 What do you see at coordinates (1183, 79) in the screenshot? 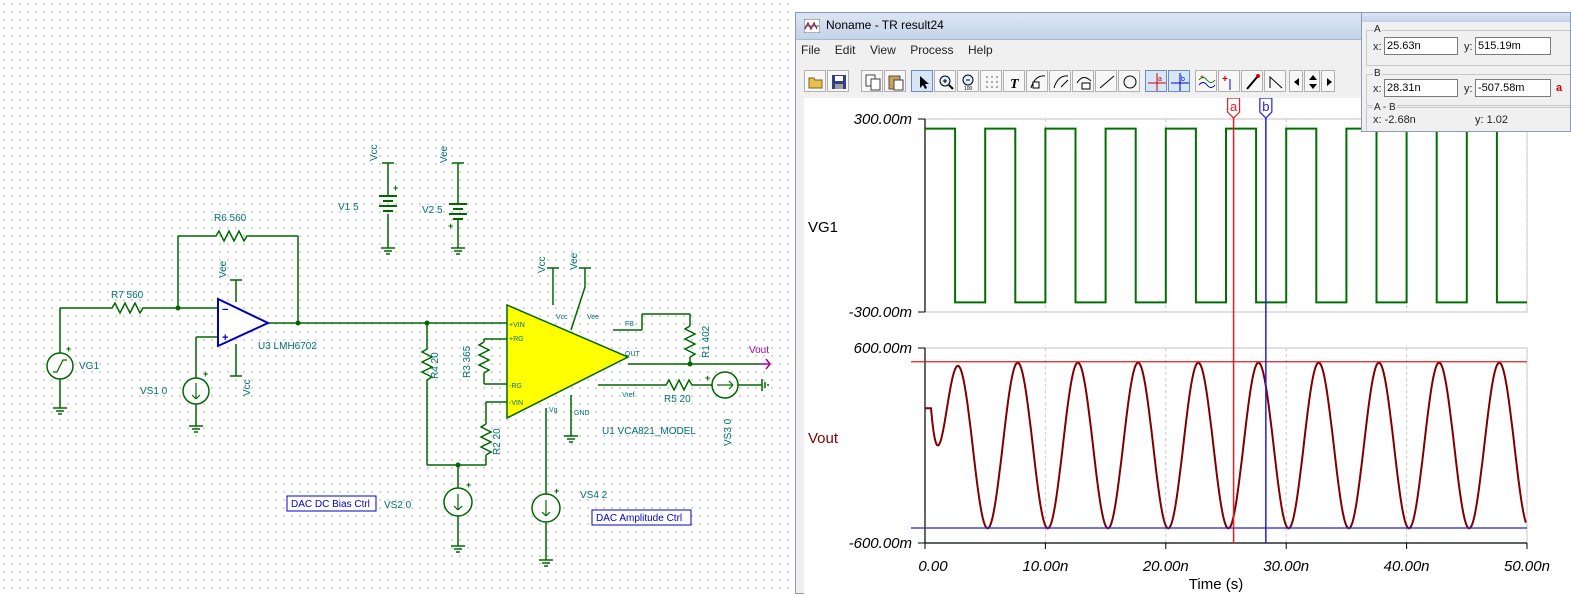
I see `svg-text: b` at bounding box center [1183, 79].